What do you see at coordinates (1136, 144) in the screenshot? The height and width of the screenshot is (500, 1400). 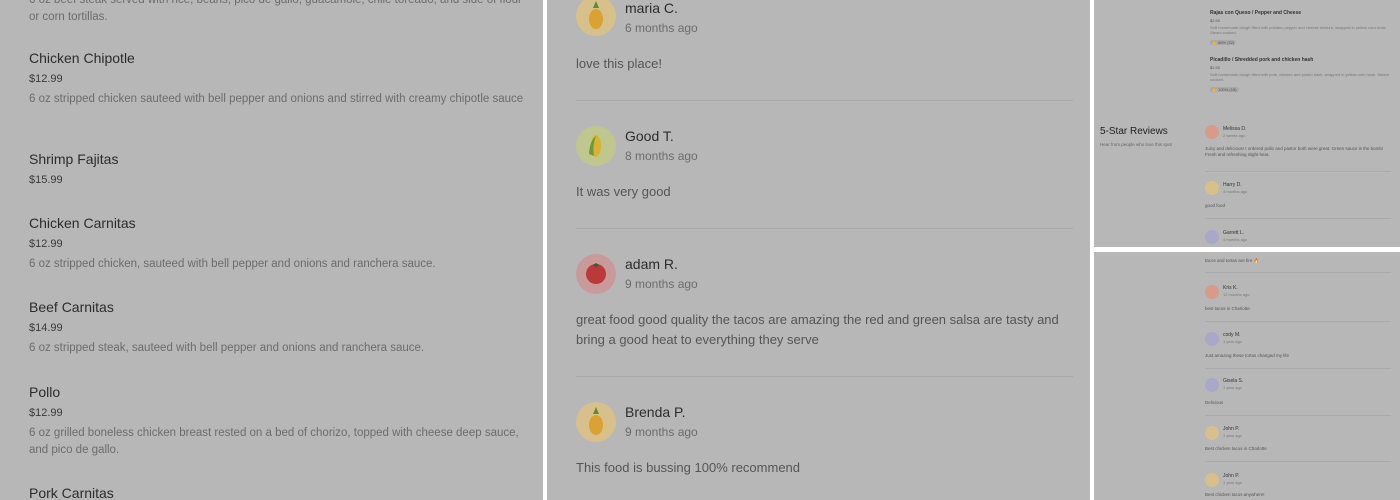 I see `reviews-subtitle: Hear from people who love this spot` at bounding box center [1136, 144].